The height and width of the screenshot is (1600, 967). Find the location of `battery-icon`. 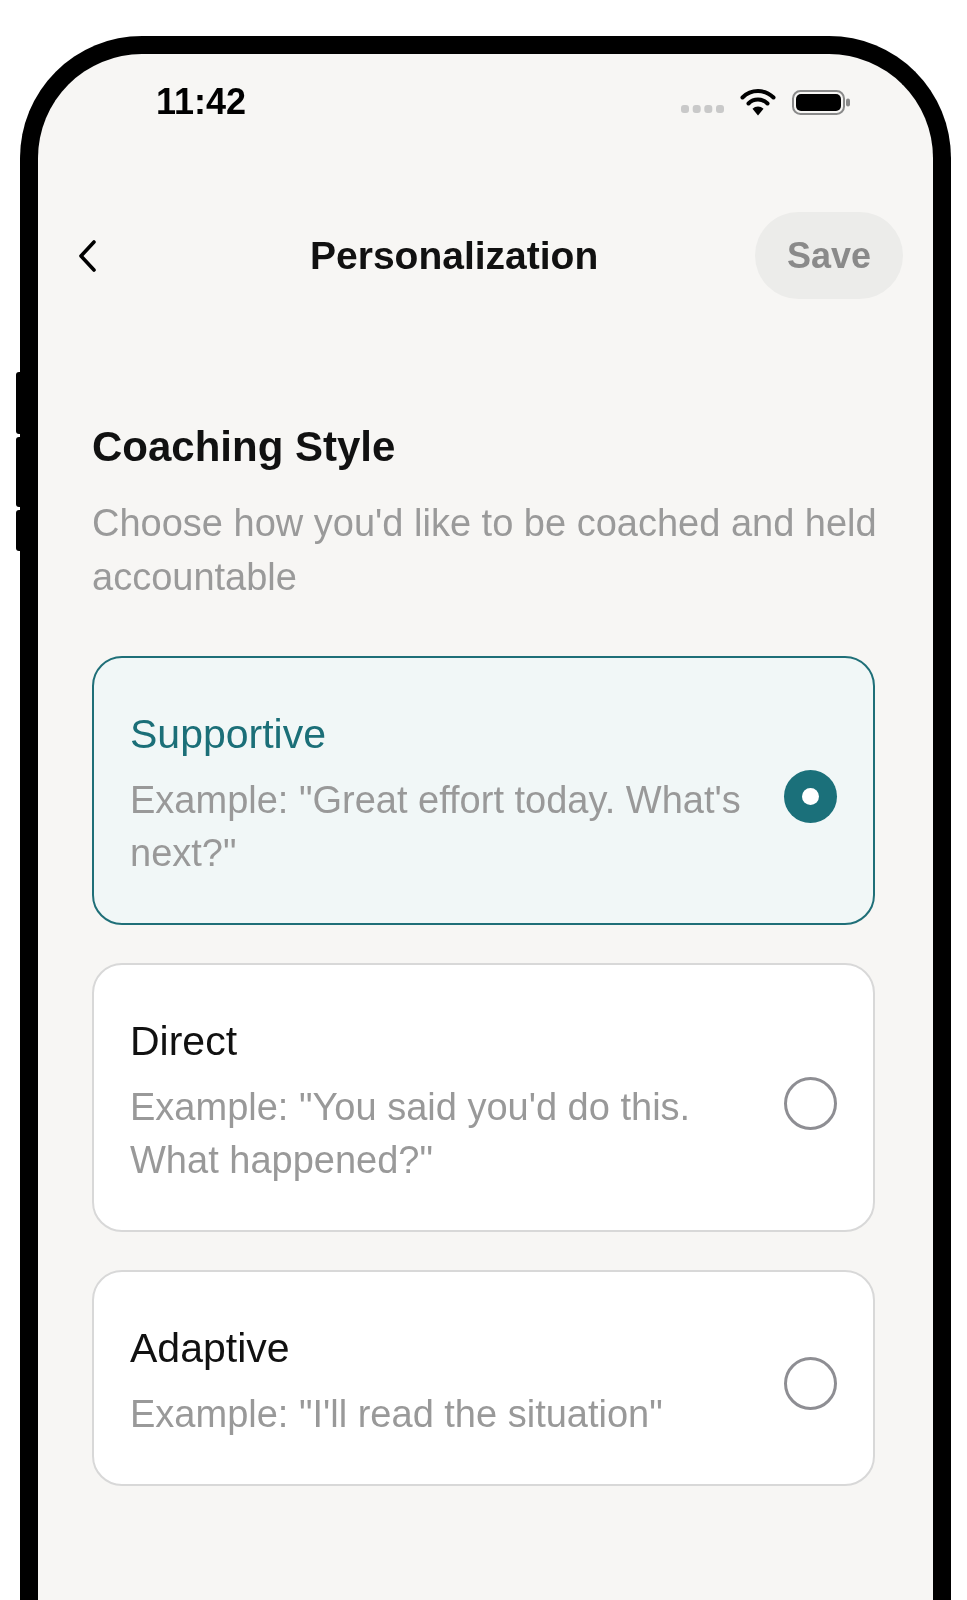

battery-icon is located at coordinates (821, 102).